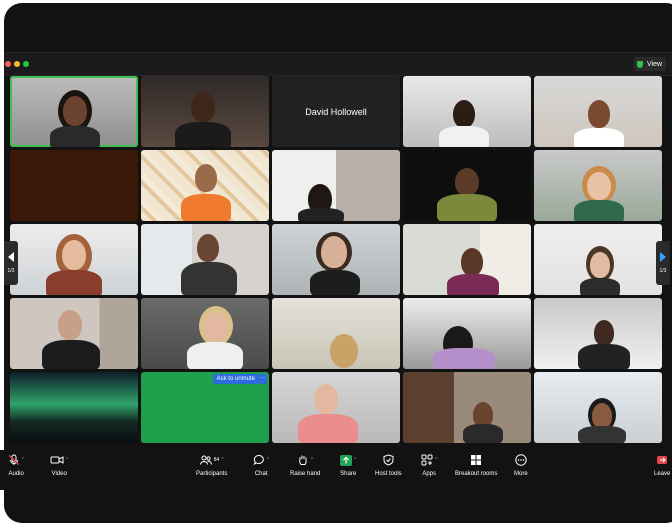 Image resolution: width=672 pixels, height=525 pixels. What do you see at coordinates (305, 474) in the screenshot?
I see `raise-hand-label: Raise hand` at bounding box center [305, 474].